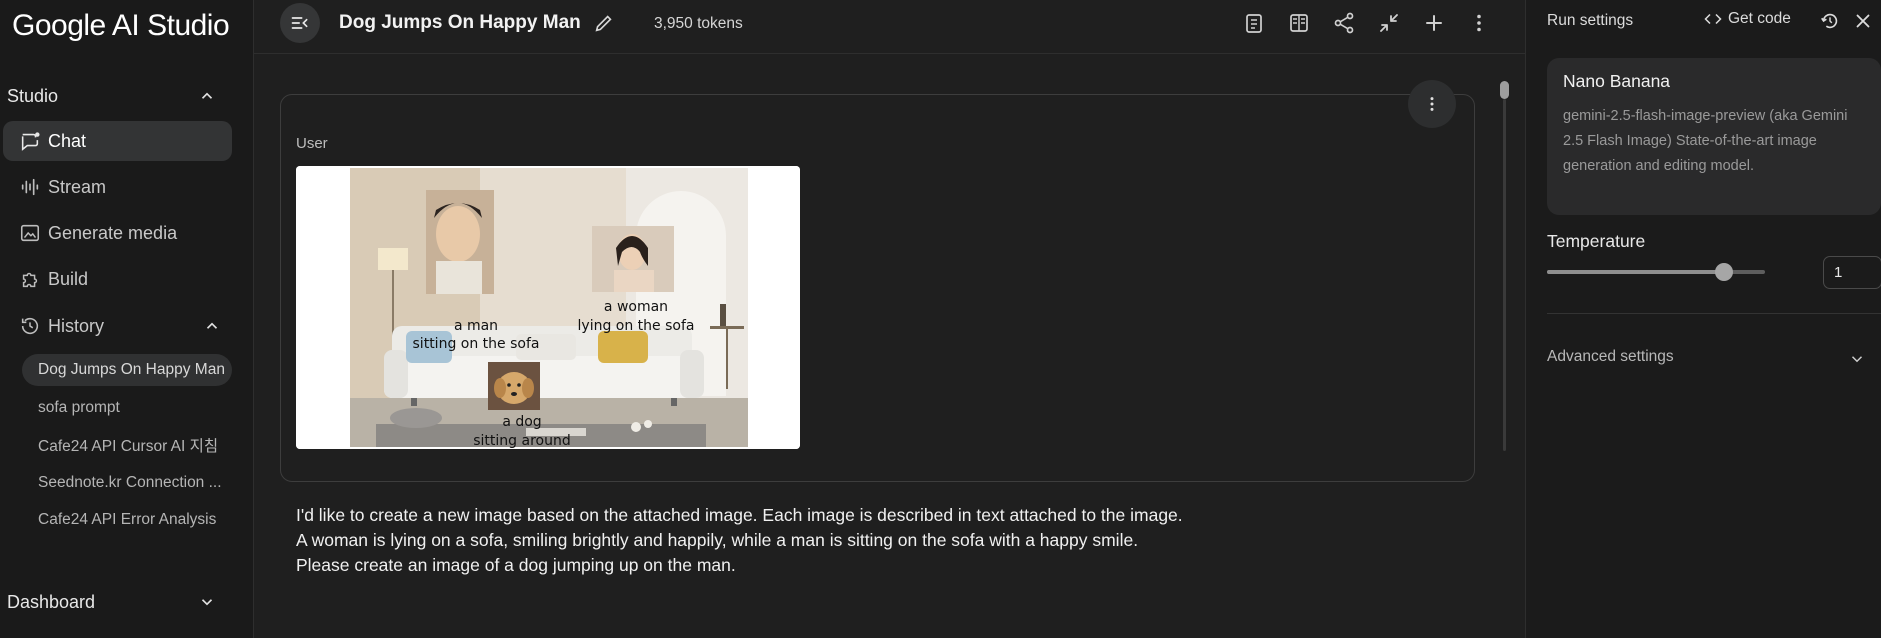 The image size is (1881, 638). What do you see at coordinates (1759, 18) in the screenshot?
I see `get-code-label: Get code` at bounding box center [1759, 18].